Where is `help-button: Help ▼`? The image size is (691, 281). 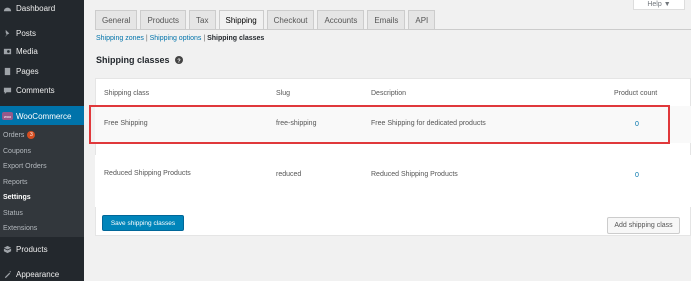
help-button: Help ▼ is located at coordinates (659, 5).